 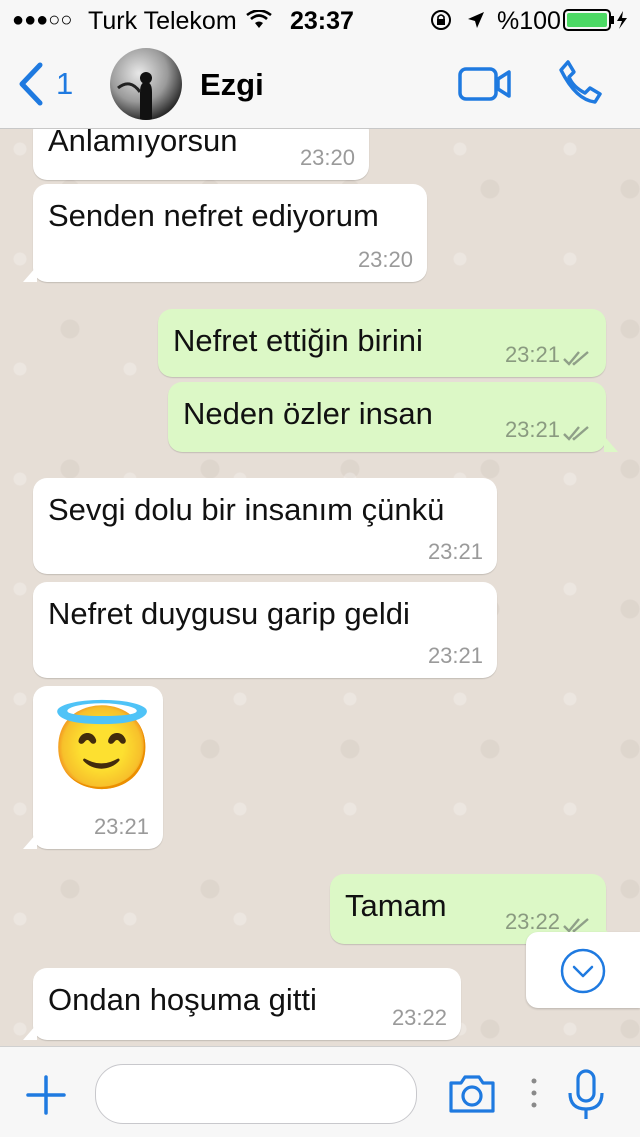 I want to click on message-text: Sevgi dolu bir insanım çünkü, so click(x=246, y=509).